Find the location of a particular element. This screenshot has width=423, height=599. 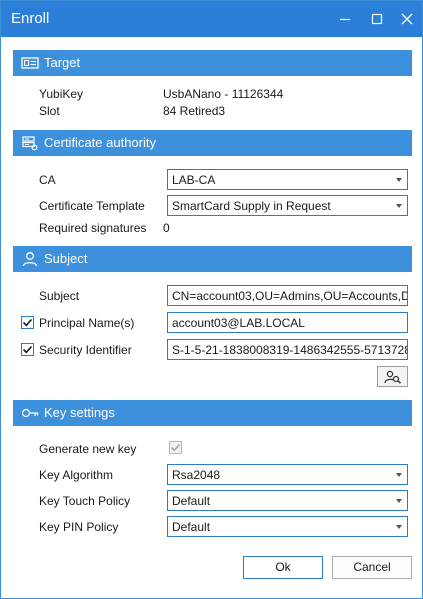

cancel-button: Cancel is located at coordinates (372, 567).